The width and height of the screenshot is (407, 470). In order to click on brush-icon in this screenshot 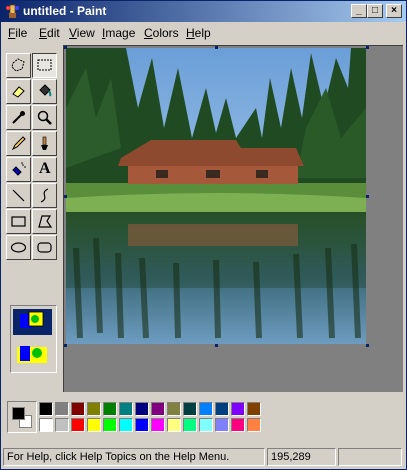, I will do `click(44, 143)`.